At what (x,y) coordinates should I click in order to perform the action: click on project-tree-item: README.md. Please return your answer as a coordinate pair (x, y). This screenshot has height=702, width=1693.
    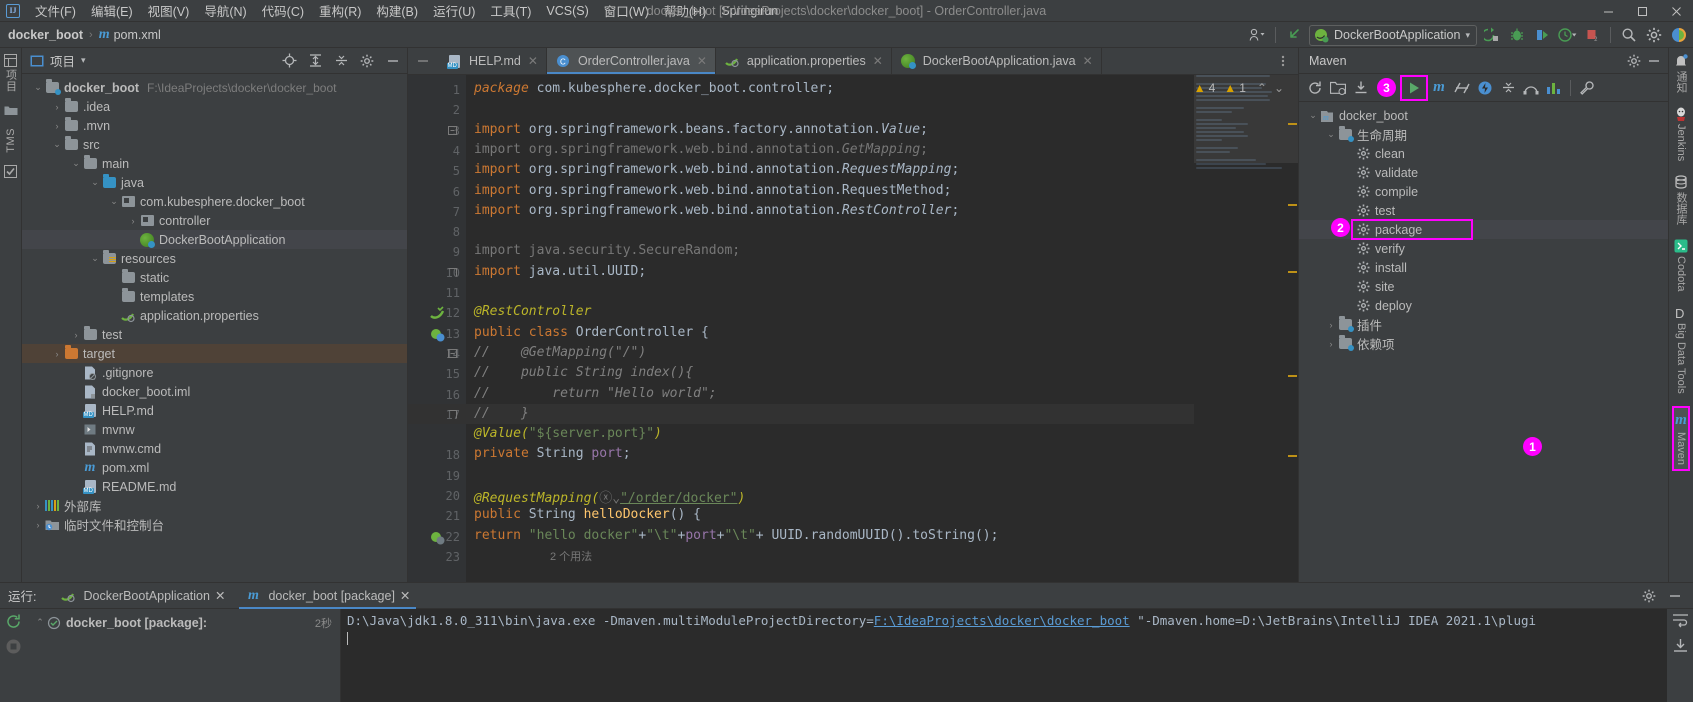
    Looking at the image, I should click on (214, 486).